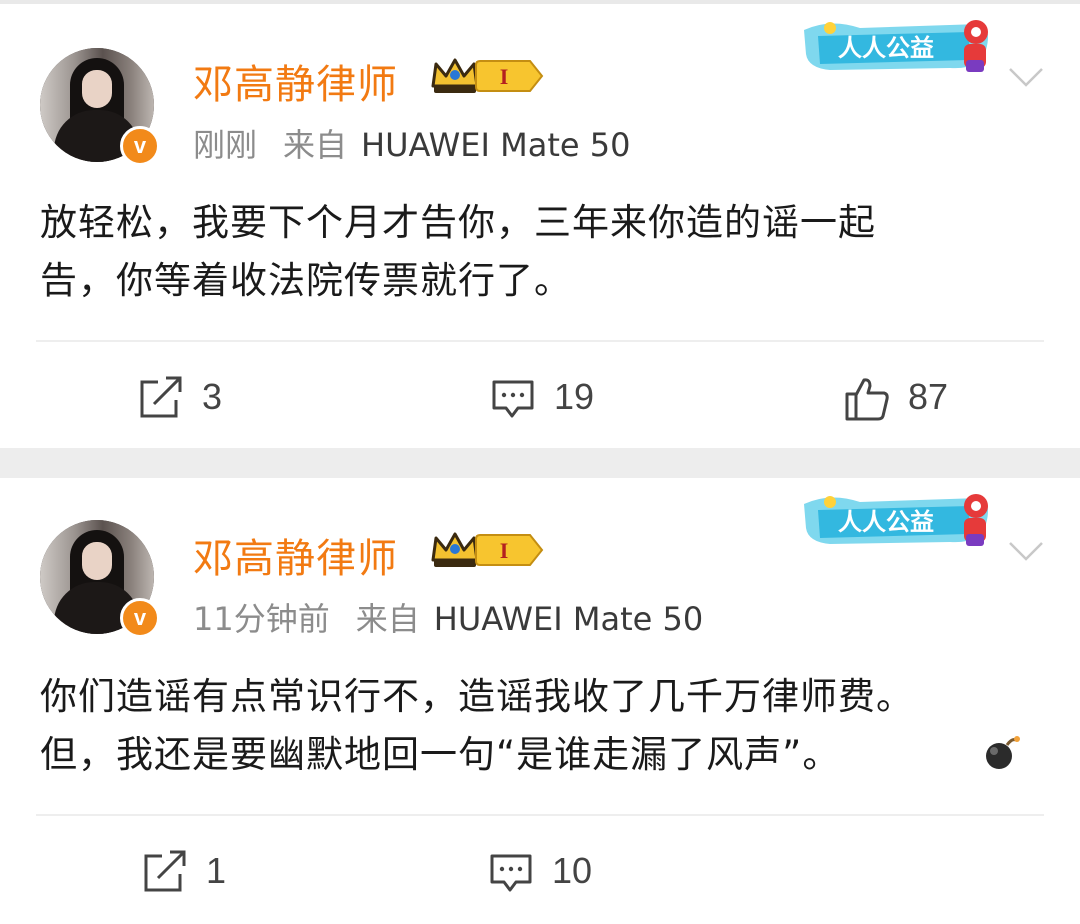 The width and height of the screenshot is (1080, 924). What do you see at coordinates (458, 222) in the screenshot?
I see `post-content-line: 放轻松，我要下个月才告你，三年来你造的谣一起` at bounding box center [458, 222].